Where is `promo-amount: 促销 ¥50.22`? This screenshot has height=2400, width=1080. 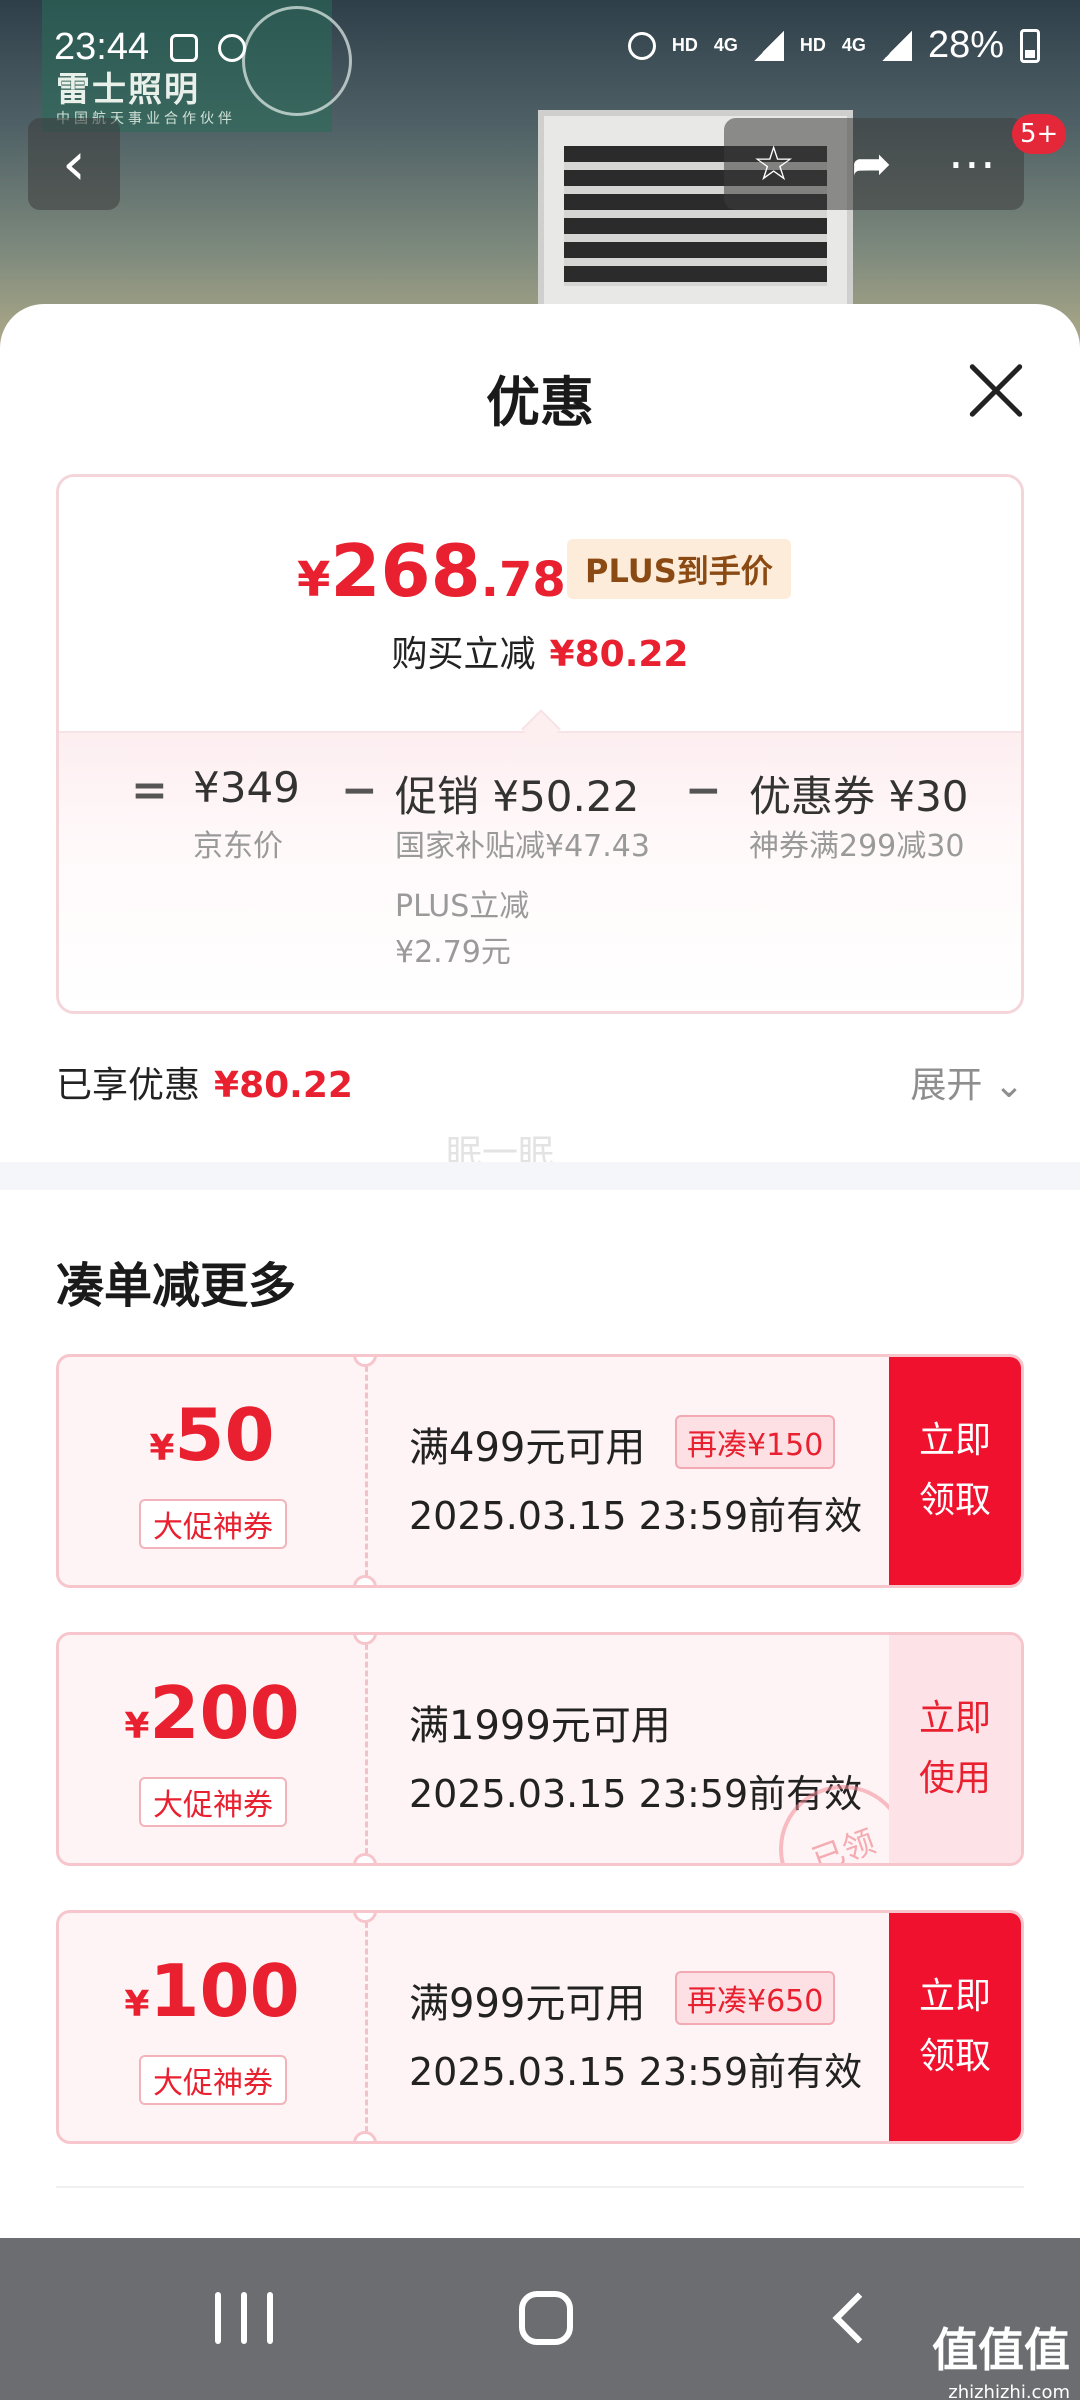 promo-amount: 促销 ¥50.22 is located at coordinates (517, 796).